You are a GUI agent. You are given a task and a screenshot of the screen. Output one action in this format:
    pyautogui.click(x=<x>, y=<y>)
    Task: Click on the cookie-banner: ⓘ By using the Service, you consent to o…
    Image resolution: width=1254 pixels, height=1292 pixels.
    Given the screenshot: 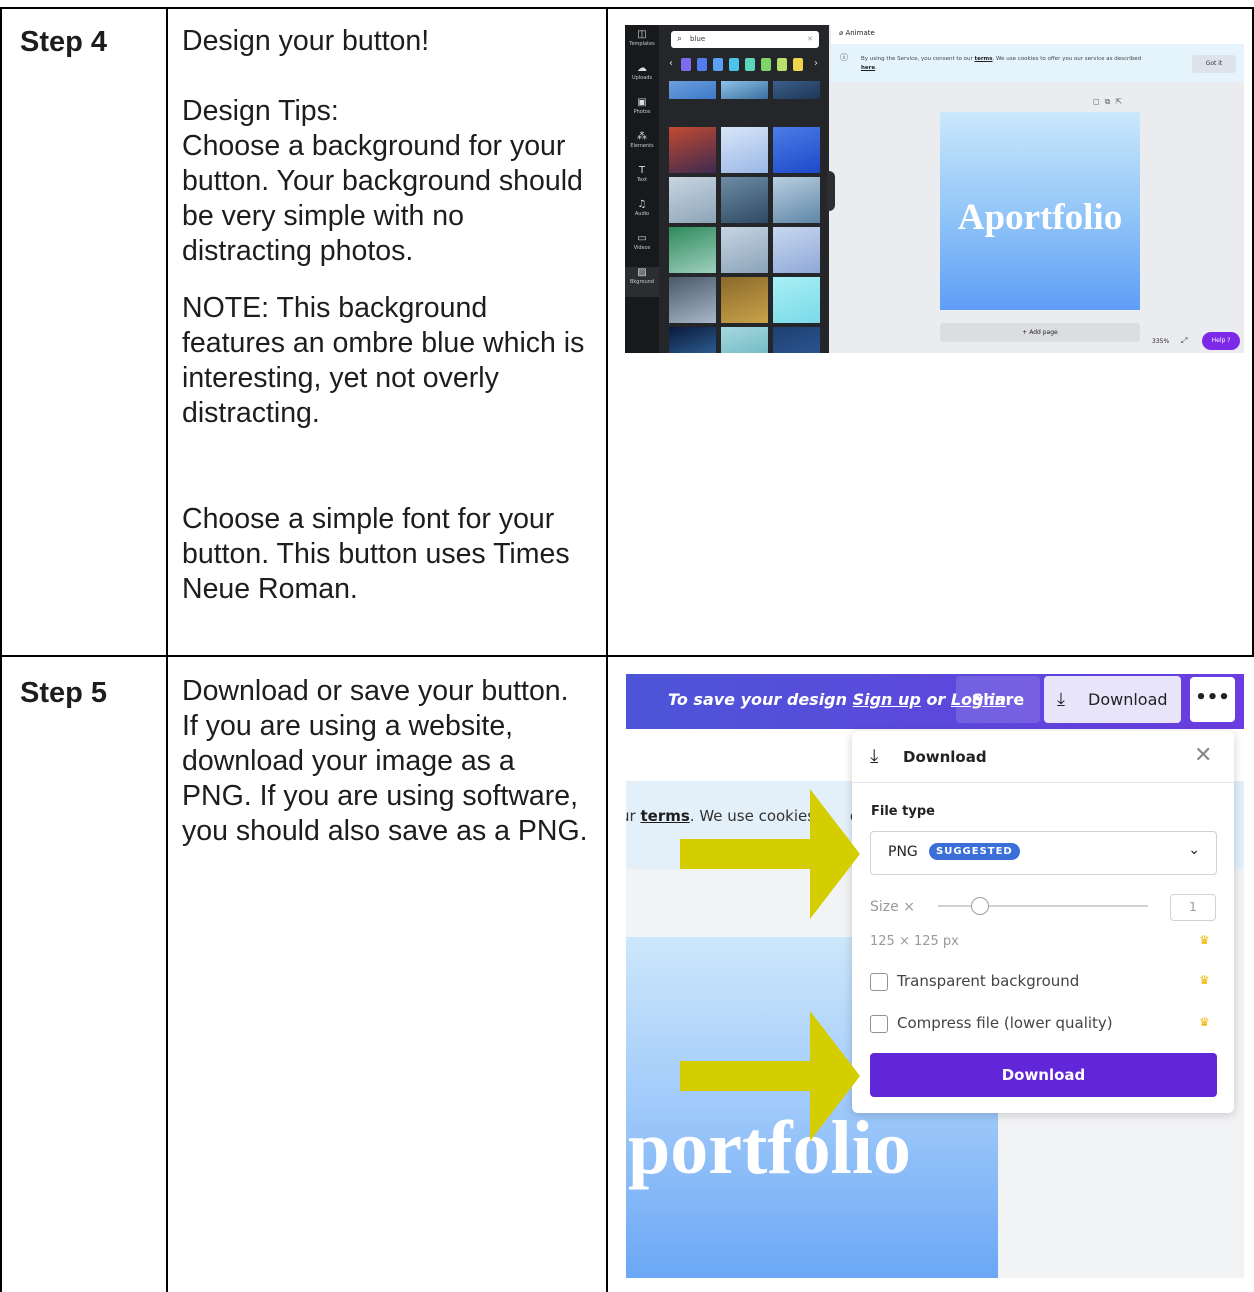 What is the action you would take?
    pyautogui.click(x=1037, y=63)
    